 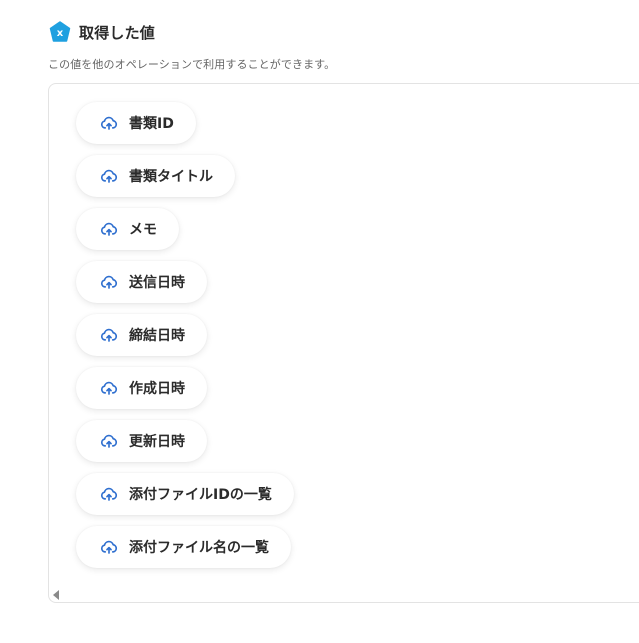 What do you see at coordinates (117, 32) in the screenshot?
I see `section-title: 取得した値` at bounding box center [117, 32].